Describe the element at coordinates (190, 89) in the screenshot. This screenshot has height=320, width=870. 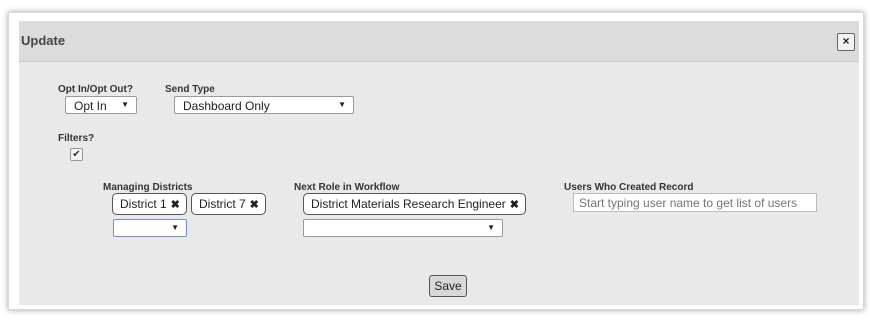
I see `send-type-label: Send Type` at that location.